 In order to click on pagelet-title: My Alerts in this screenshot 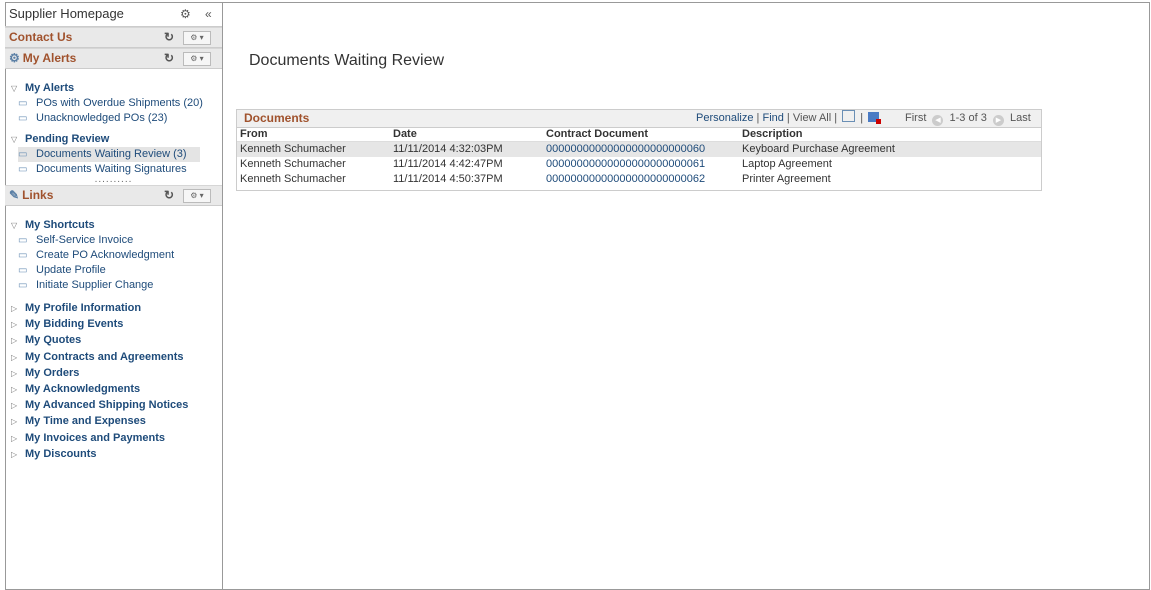, I will do `click(50, 58)`.